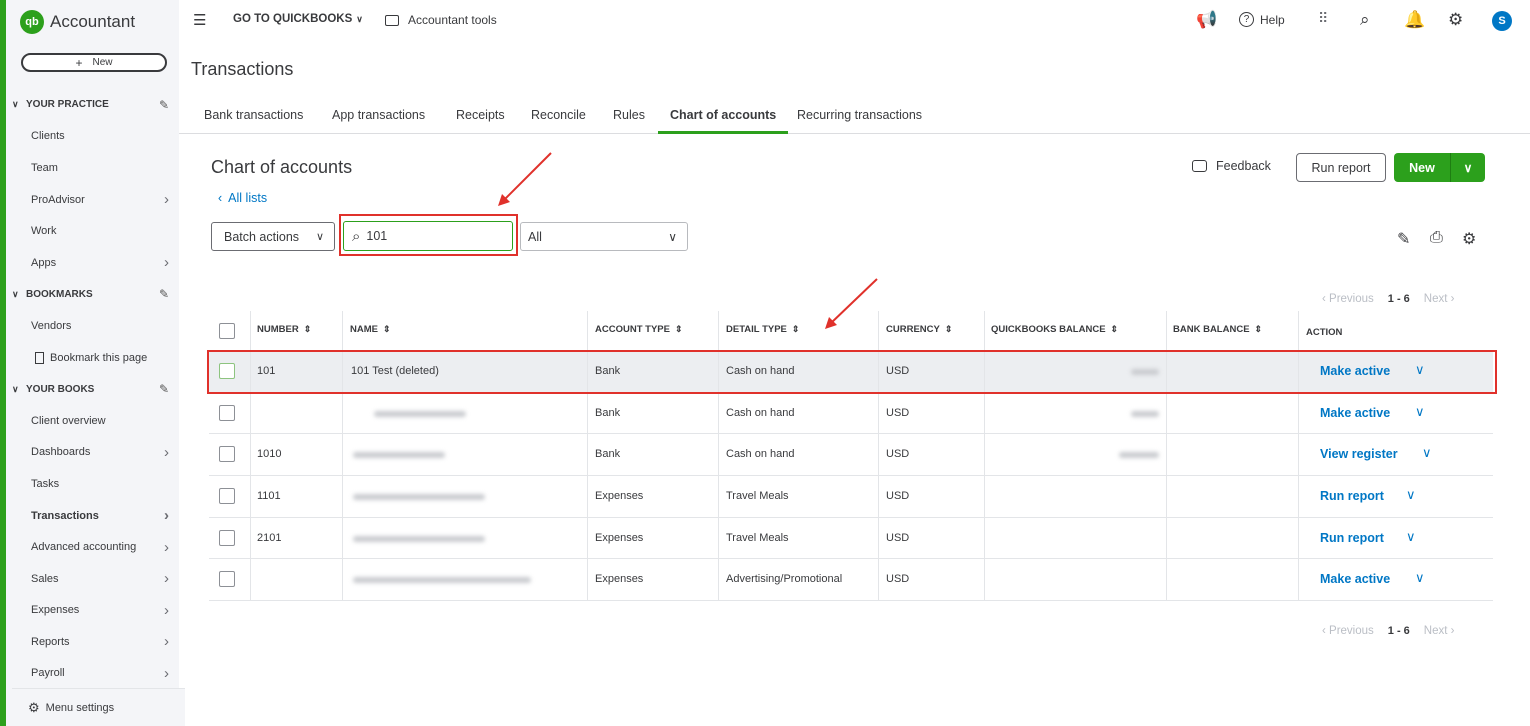 This screenshot has height=726, width=1530. I want to click on help-button: ? Help, so click(1262, 19).